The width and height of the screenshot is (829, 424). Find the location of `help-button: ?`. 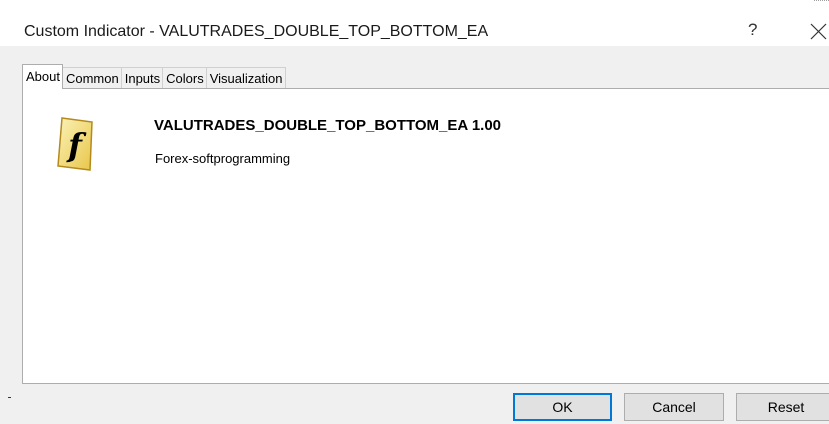

help-button: ? is located at coordinates (752, 30).